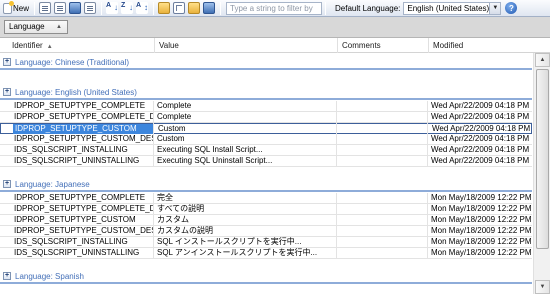 This screenshot has height=294, width=550. What do you see at coordinates (245, 220) in the screenshot?
I see `value-cell: カスタム` at bounding box center [245, 220].